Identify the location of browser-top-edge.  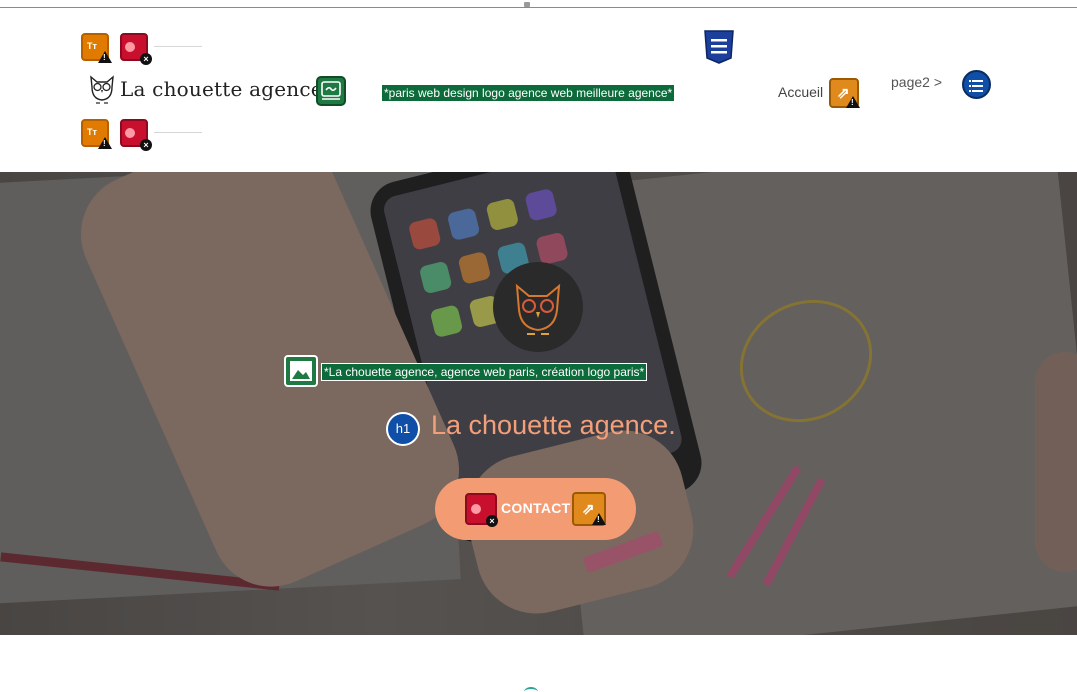
(538, 4).